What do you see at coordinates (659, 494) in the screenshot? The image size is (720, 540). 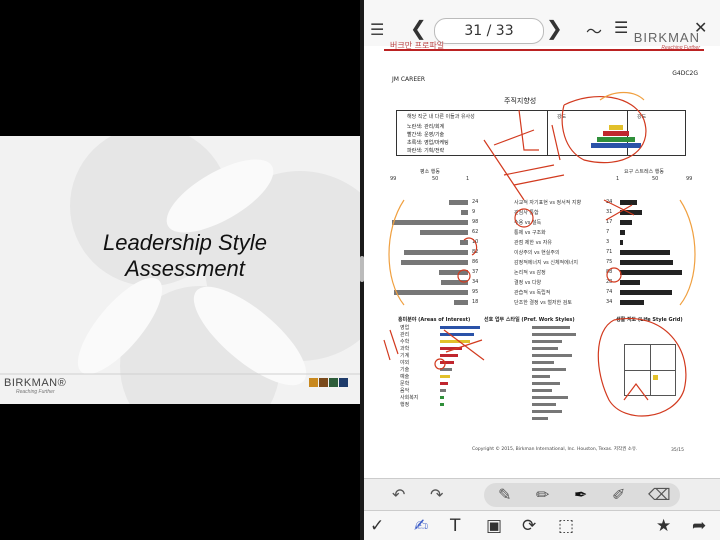 I see `eraser-icon: ⌫` at bounding box center [659, 494].